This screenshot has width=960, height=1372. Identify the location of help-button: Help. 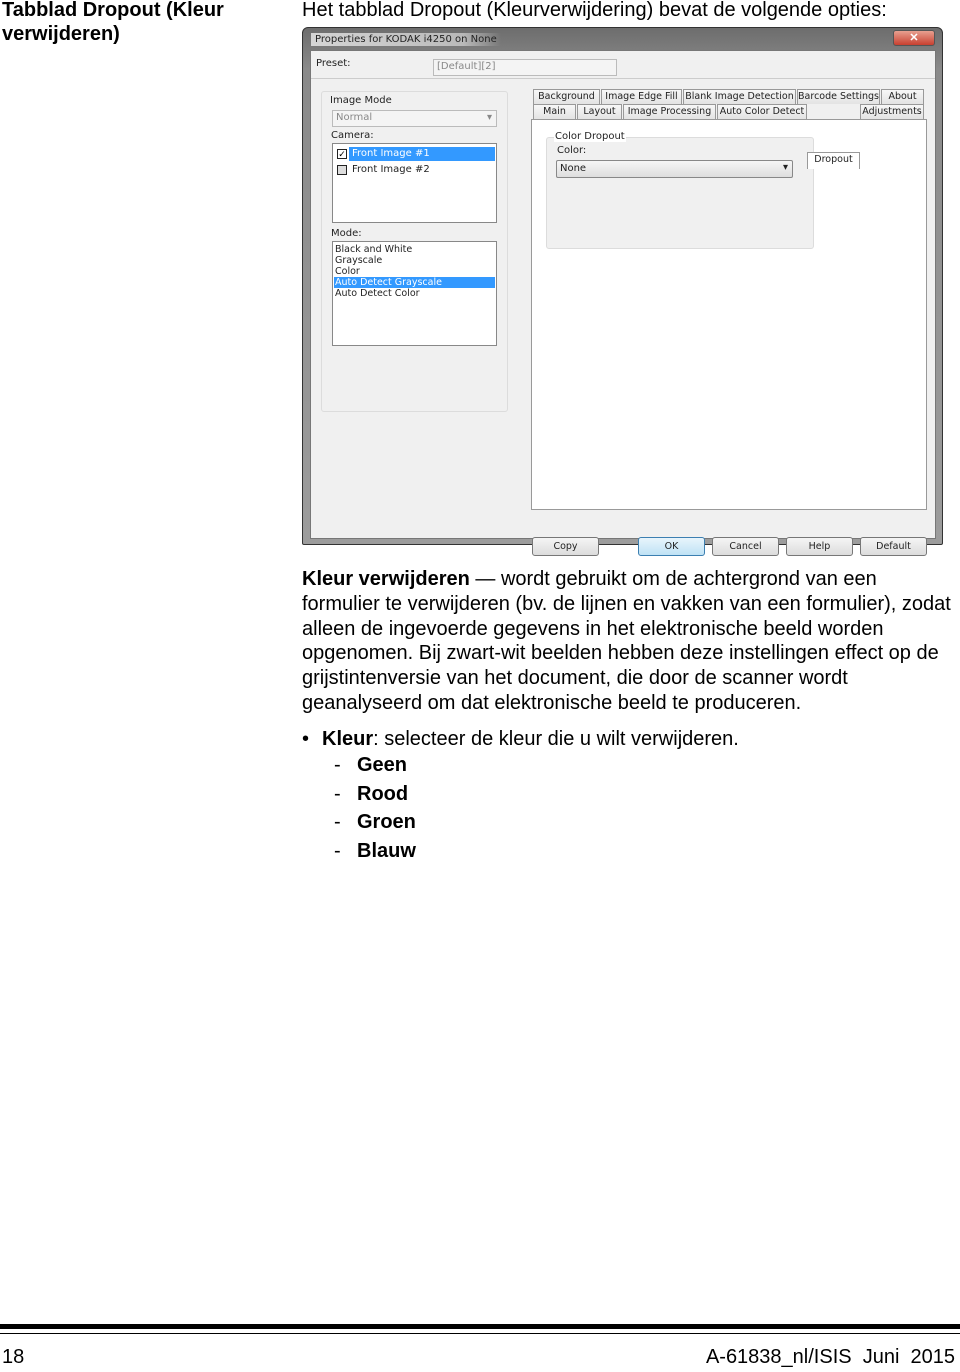
(819, 546).